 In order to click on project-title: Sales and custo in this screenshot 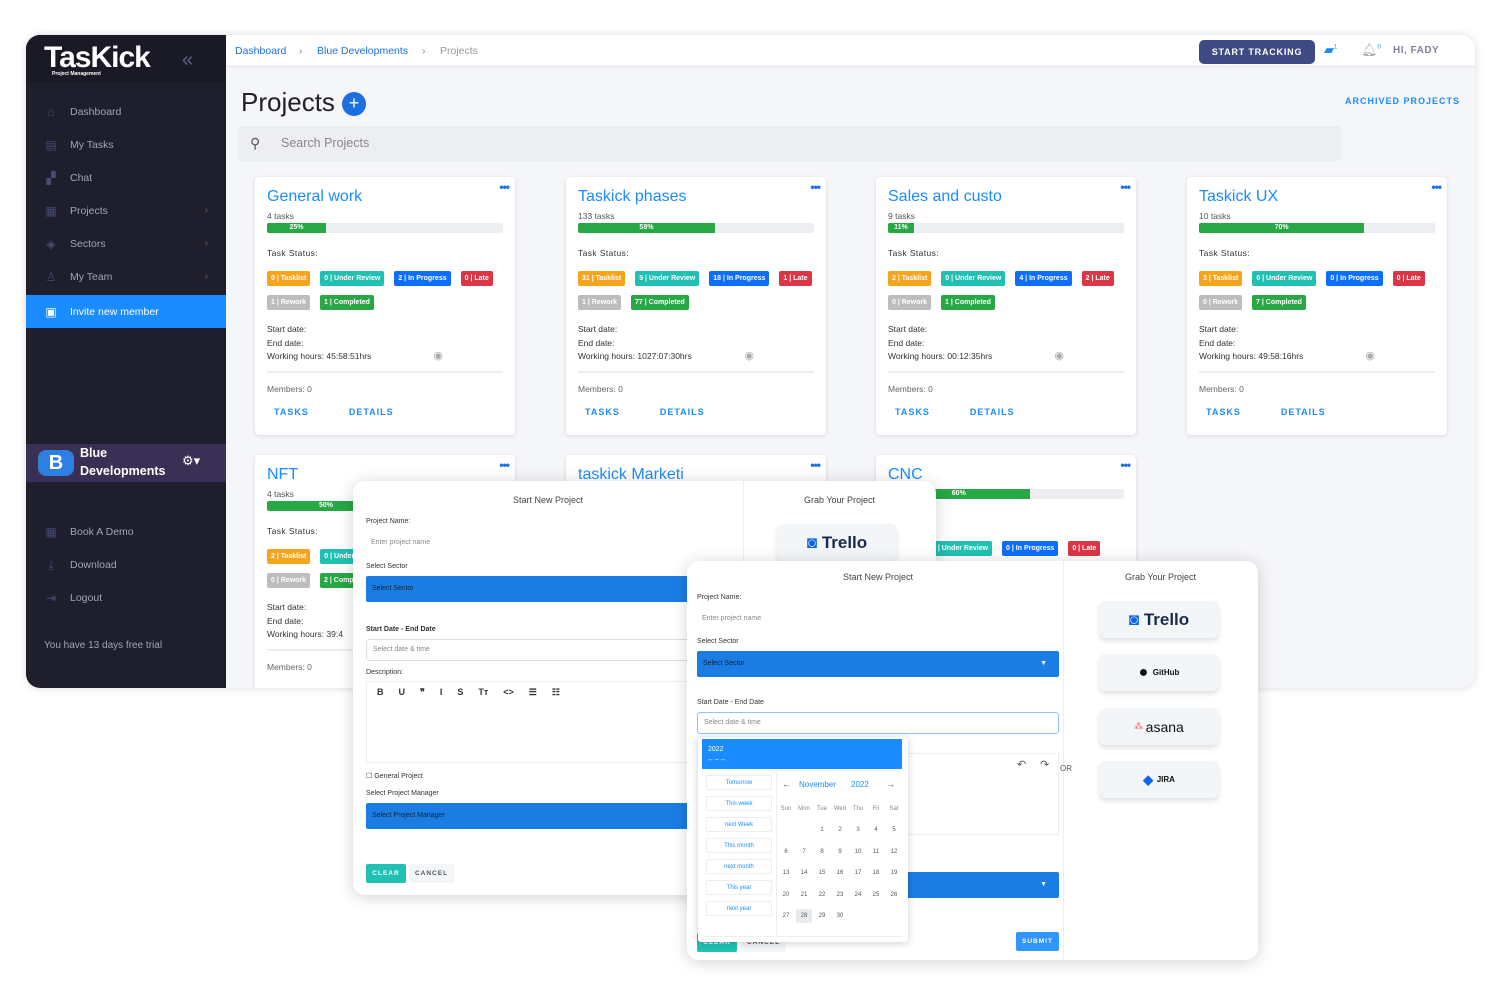, I will do `click(1006, 197)`.